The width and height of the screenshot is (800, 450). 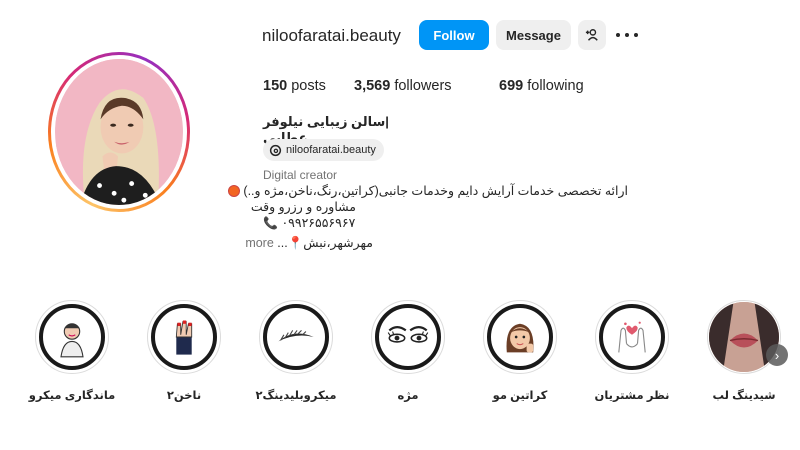 I want to click on highlight-item: کراتین مو, so click(x=520, y=351).